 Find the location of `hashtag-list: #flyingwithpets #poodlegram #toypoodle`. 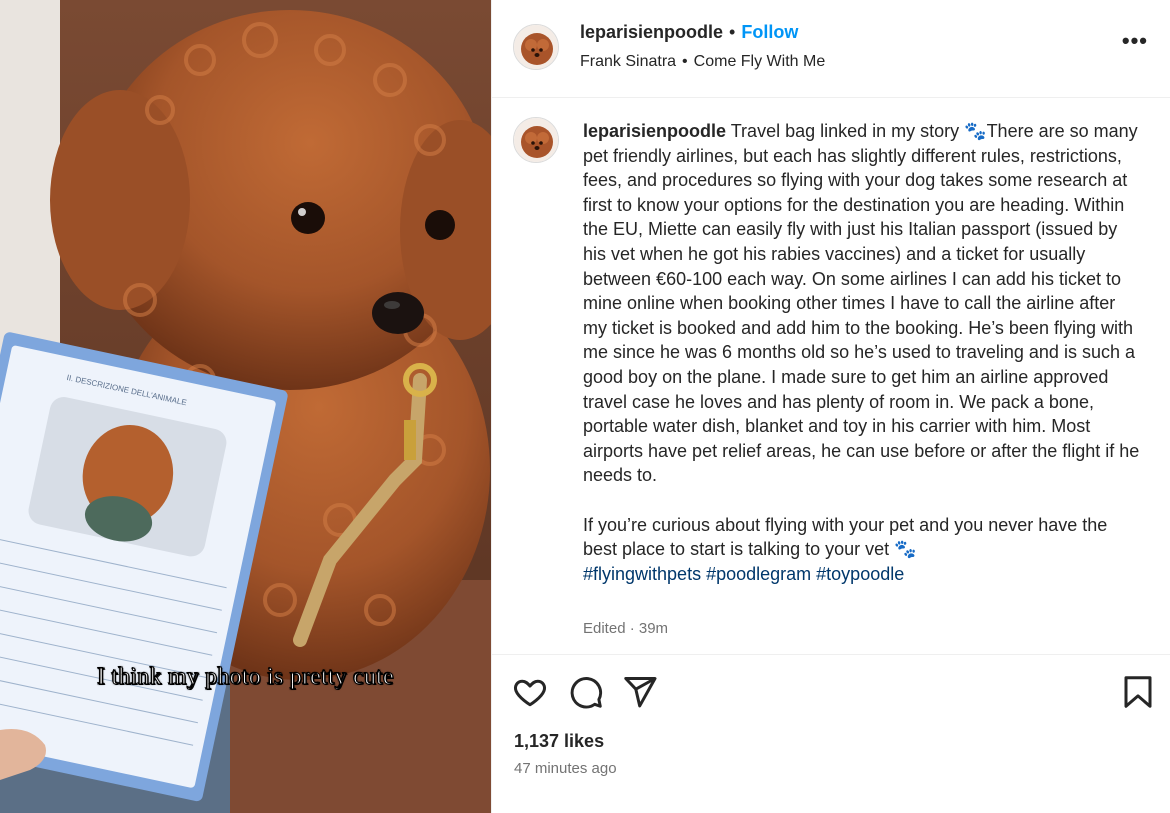

hashtag-list: #flyingwithpets #poodlegram #toypoodle is located at coordinates (746, 574).